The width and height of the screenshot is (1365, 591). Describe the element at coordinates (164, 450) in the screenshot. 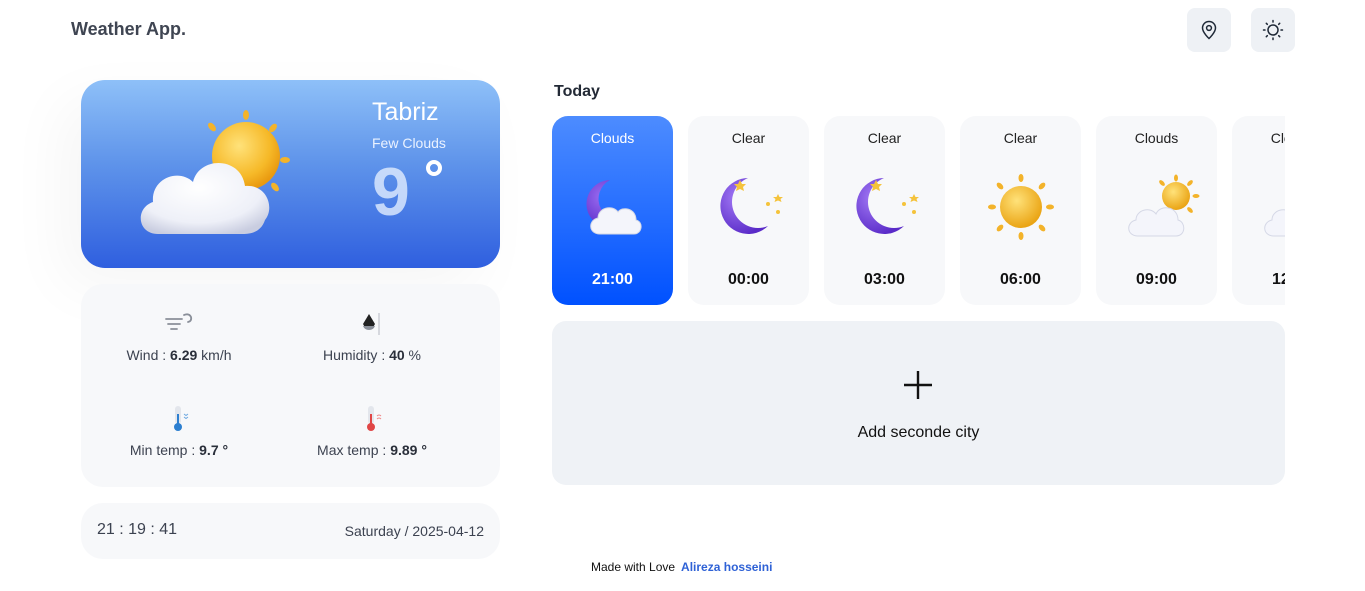

I see `min-temp-label: Min temp :` at that location.